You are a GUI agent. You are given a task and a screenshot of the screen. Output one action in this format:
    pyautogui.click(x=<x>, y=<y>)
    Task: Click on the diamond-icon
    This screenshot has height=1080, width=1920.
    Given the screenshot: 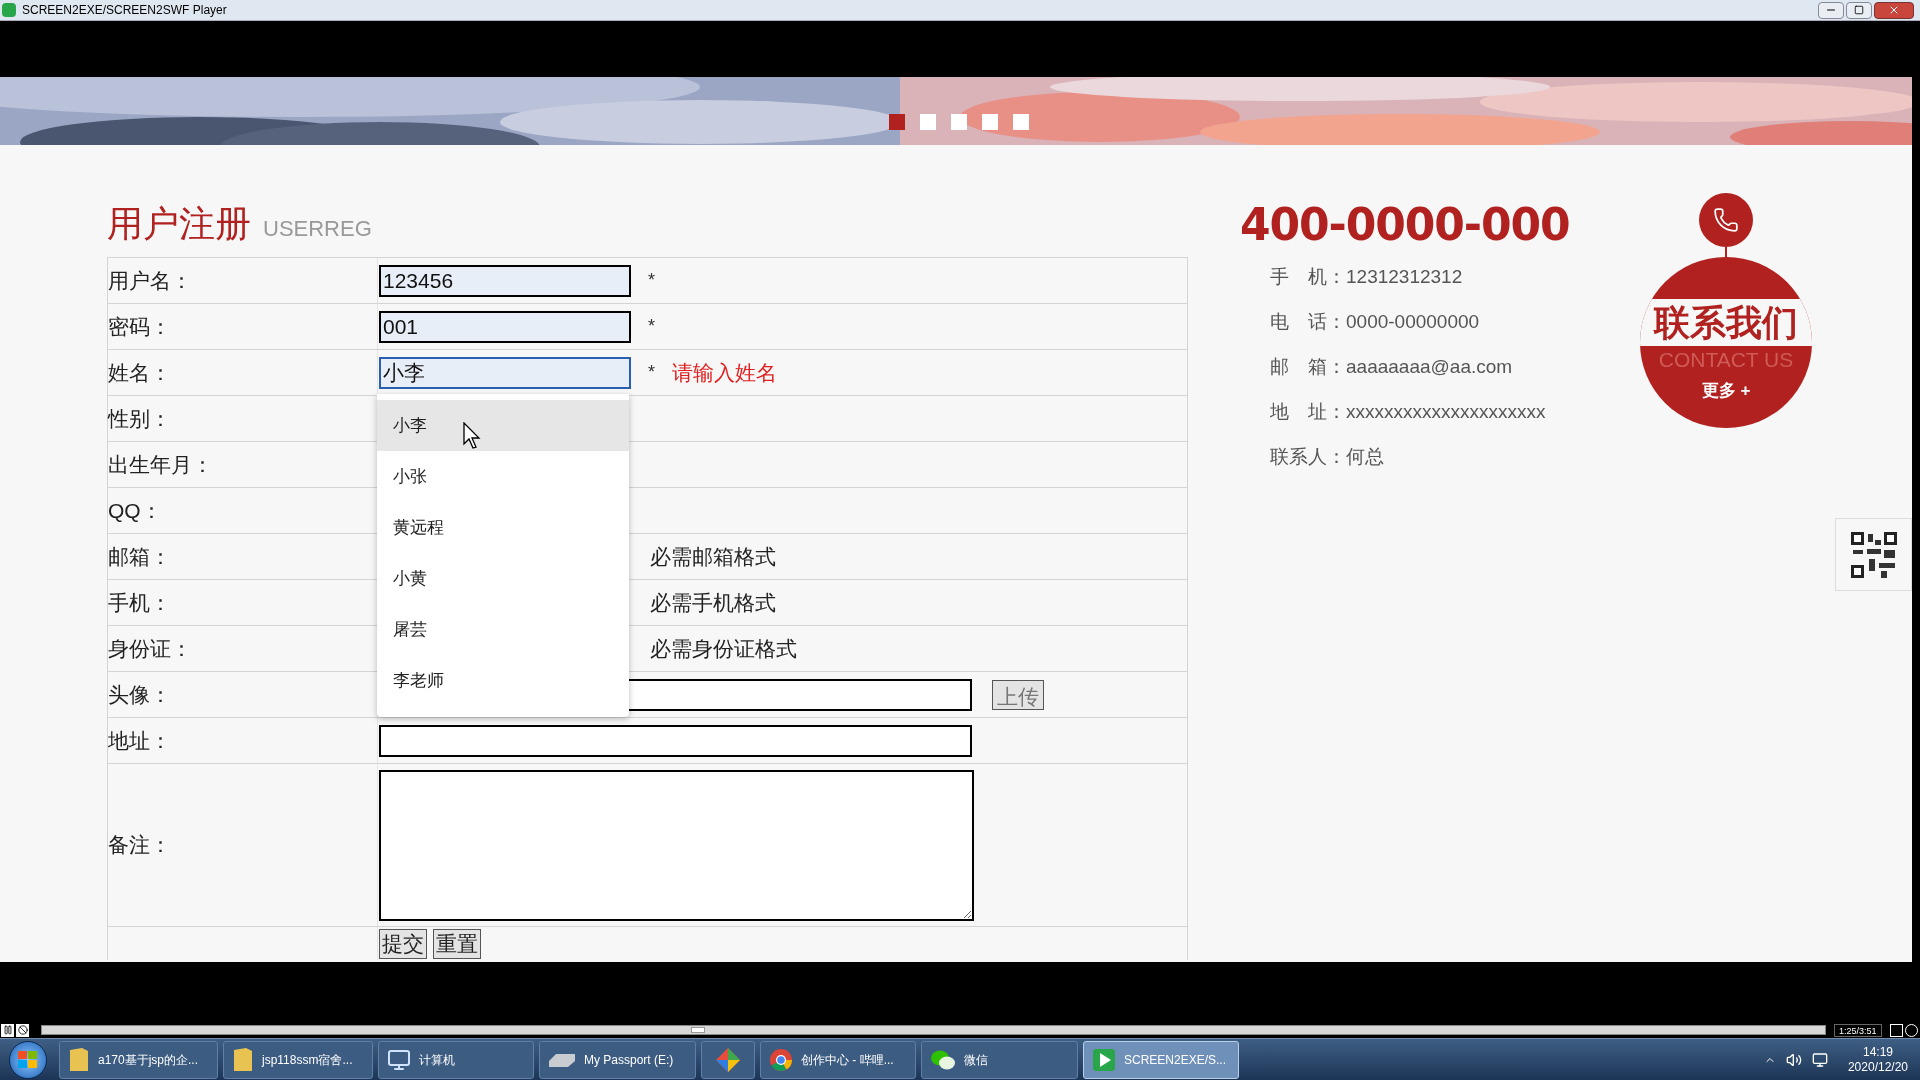 What is the action you would take?
    pyautogui.click(x=728, y=1059)
    